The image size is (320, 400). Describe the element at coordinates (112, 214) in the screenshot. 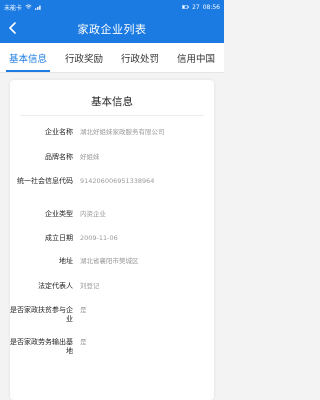

I see `field-row: 企业类型 内资企业` at that location.